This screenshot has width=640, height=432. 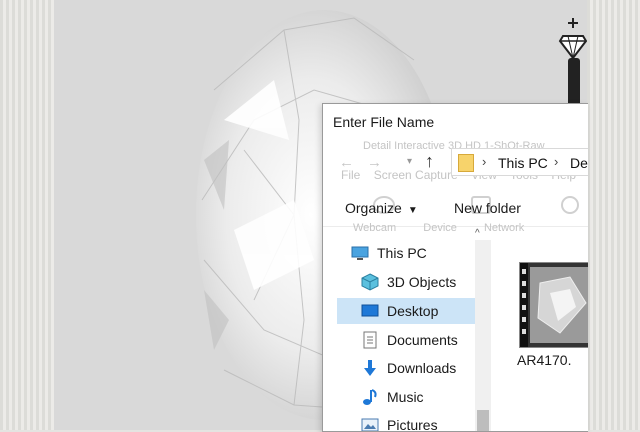 I want to click on download-icon, so click(x=370, y=368).